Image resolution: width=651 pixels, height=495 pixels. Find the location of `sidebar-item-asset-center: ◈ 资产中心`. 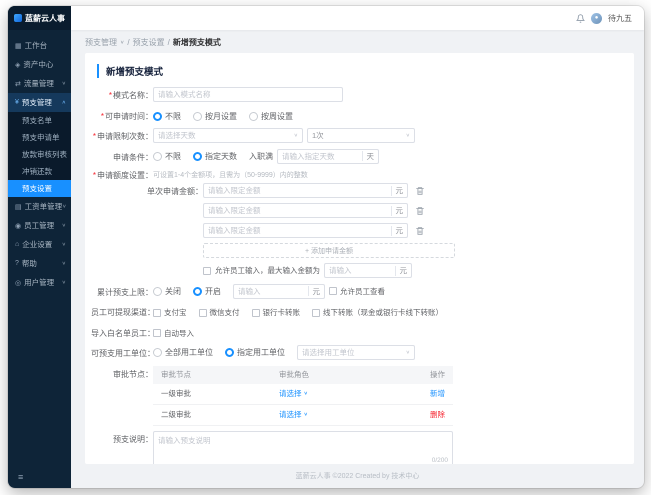

sidebar-item-asset-center: ◈ 资产中心 is located at coordinates (39, 64).